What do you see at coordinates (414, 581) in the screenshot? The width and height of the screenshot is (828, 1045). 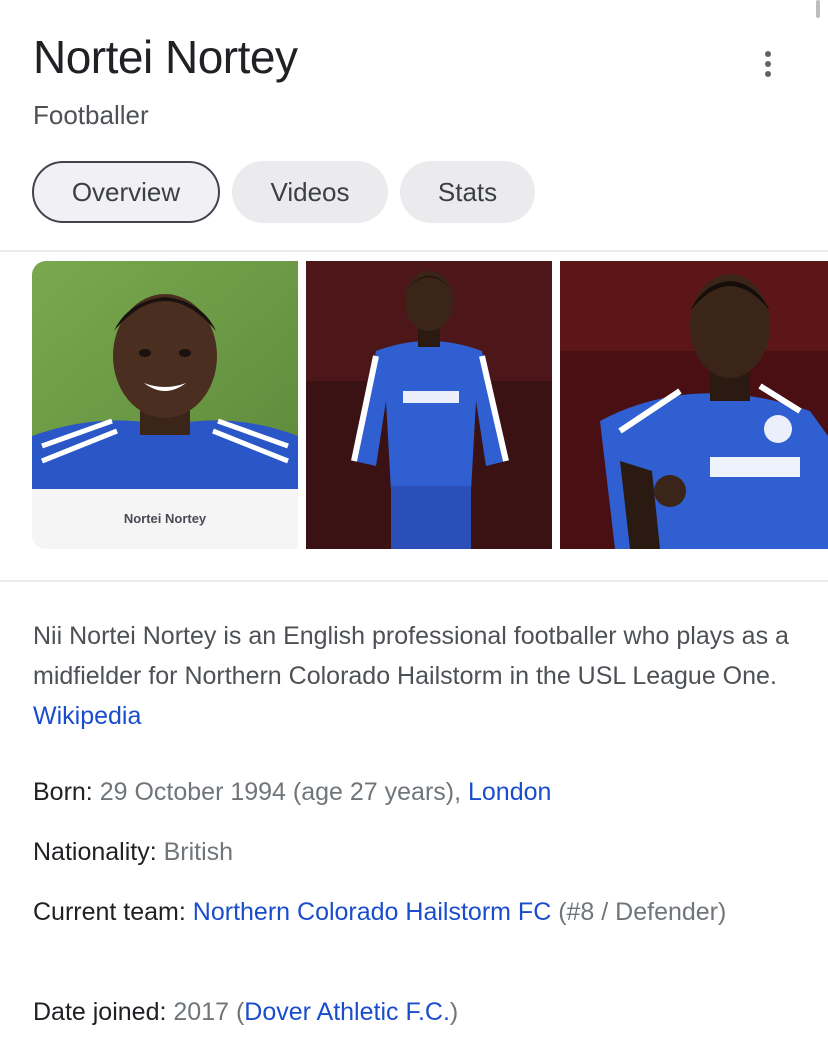 I see `images-divider` at bounding box center [414, 581].